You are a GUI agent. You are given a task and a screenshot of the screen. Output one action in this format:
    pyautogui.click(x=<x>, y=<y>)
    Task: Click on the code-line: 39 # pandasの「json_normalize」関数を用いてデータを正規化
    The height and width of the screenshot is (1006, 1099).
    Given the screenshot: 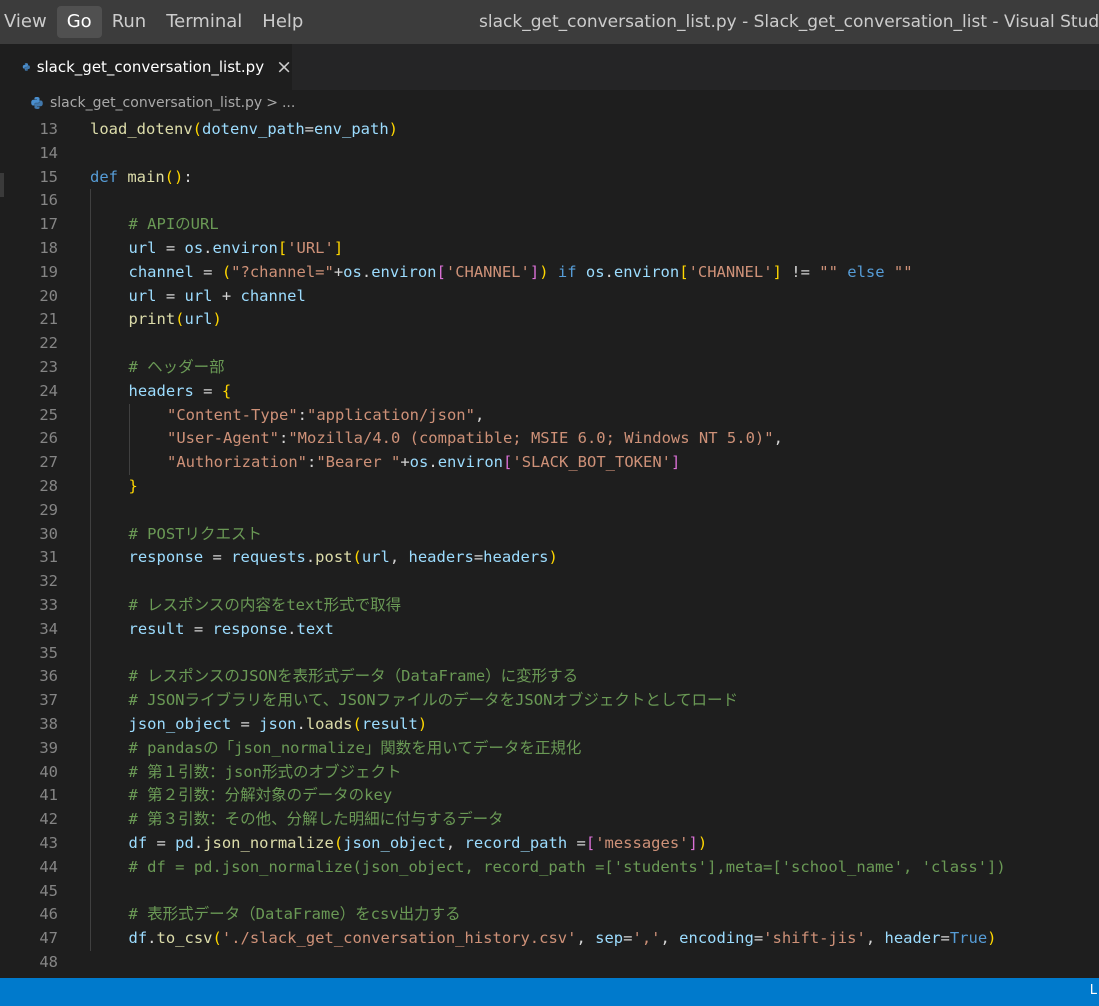 What is the action you would take?
    pyautogui.click(x=549, y=748)
    